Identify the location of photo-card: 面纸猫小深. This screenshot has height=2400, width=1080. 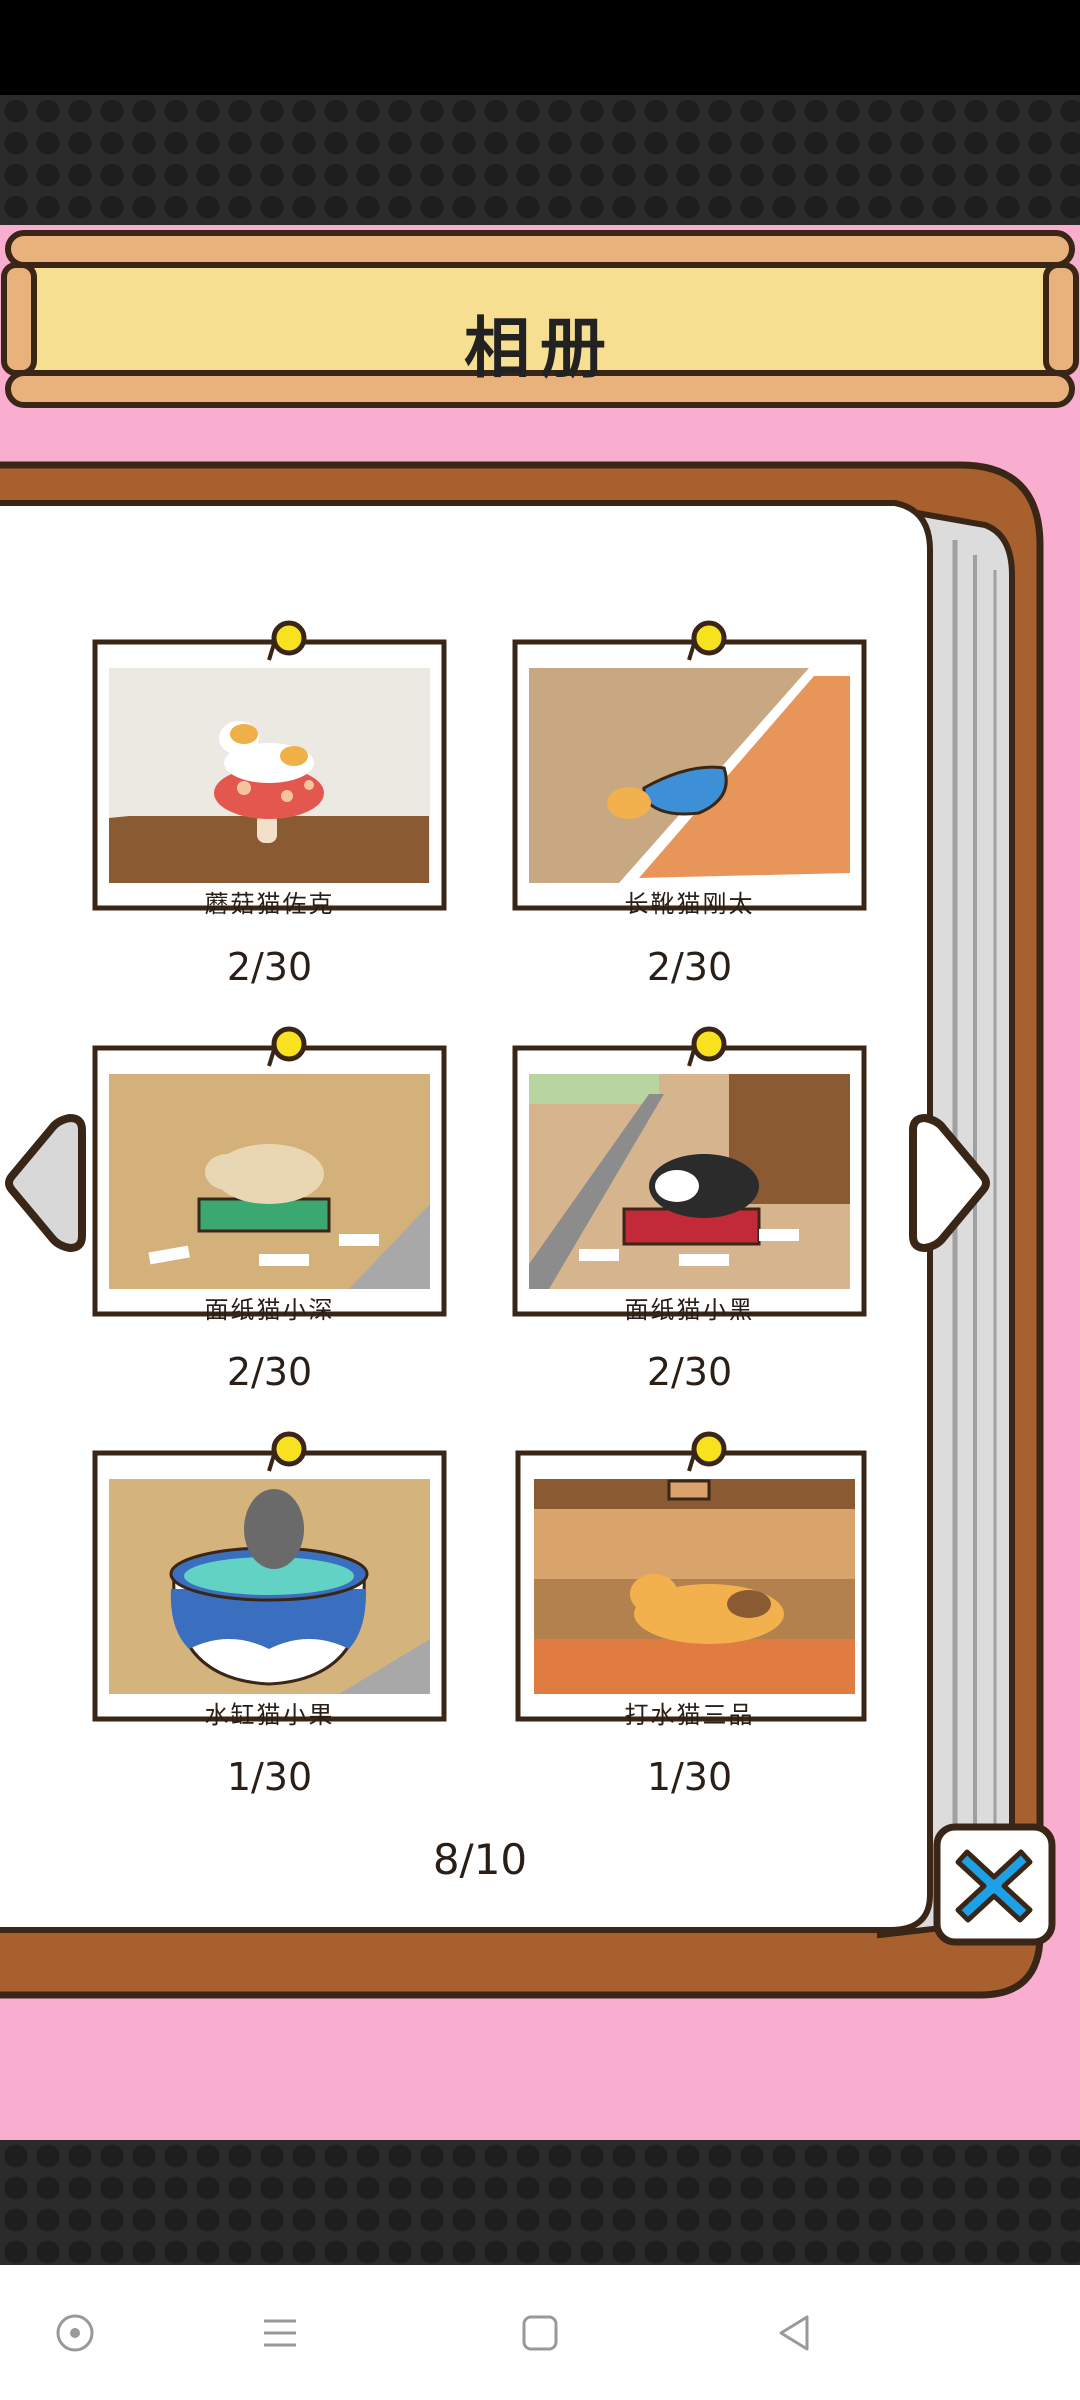
(269, 1171).